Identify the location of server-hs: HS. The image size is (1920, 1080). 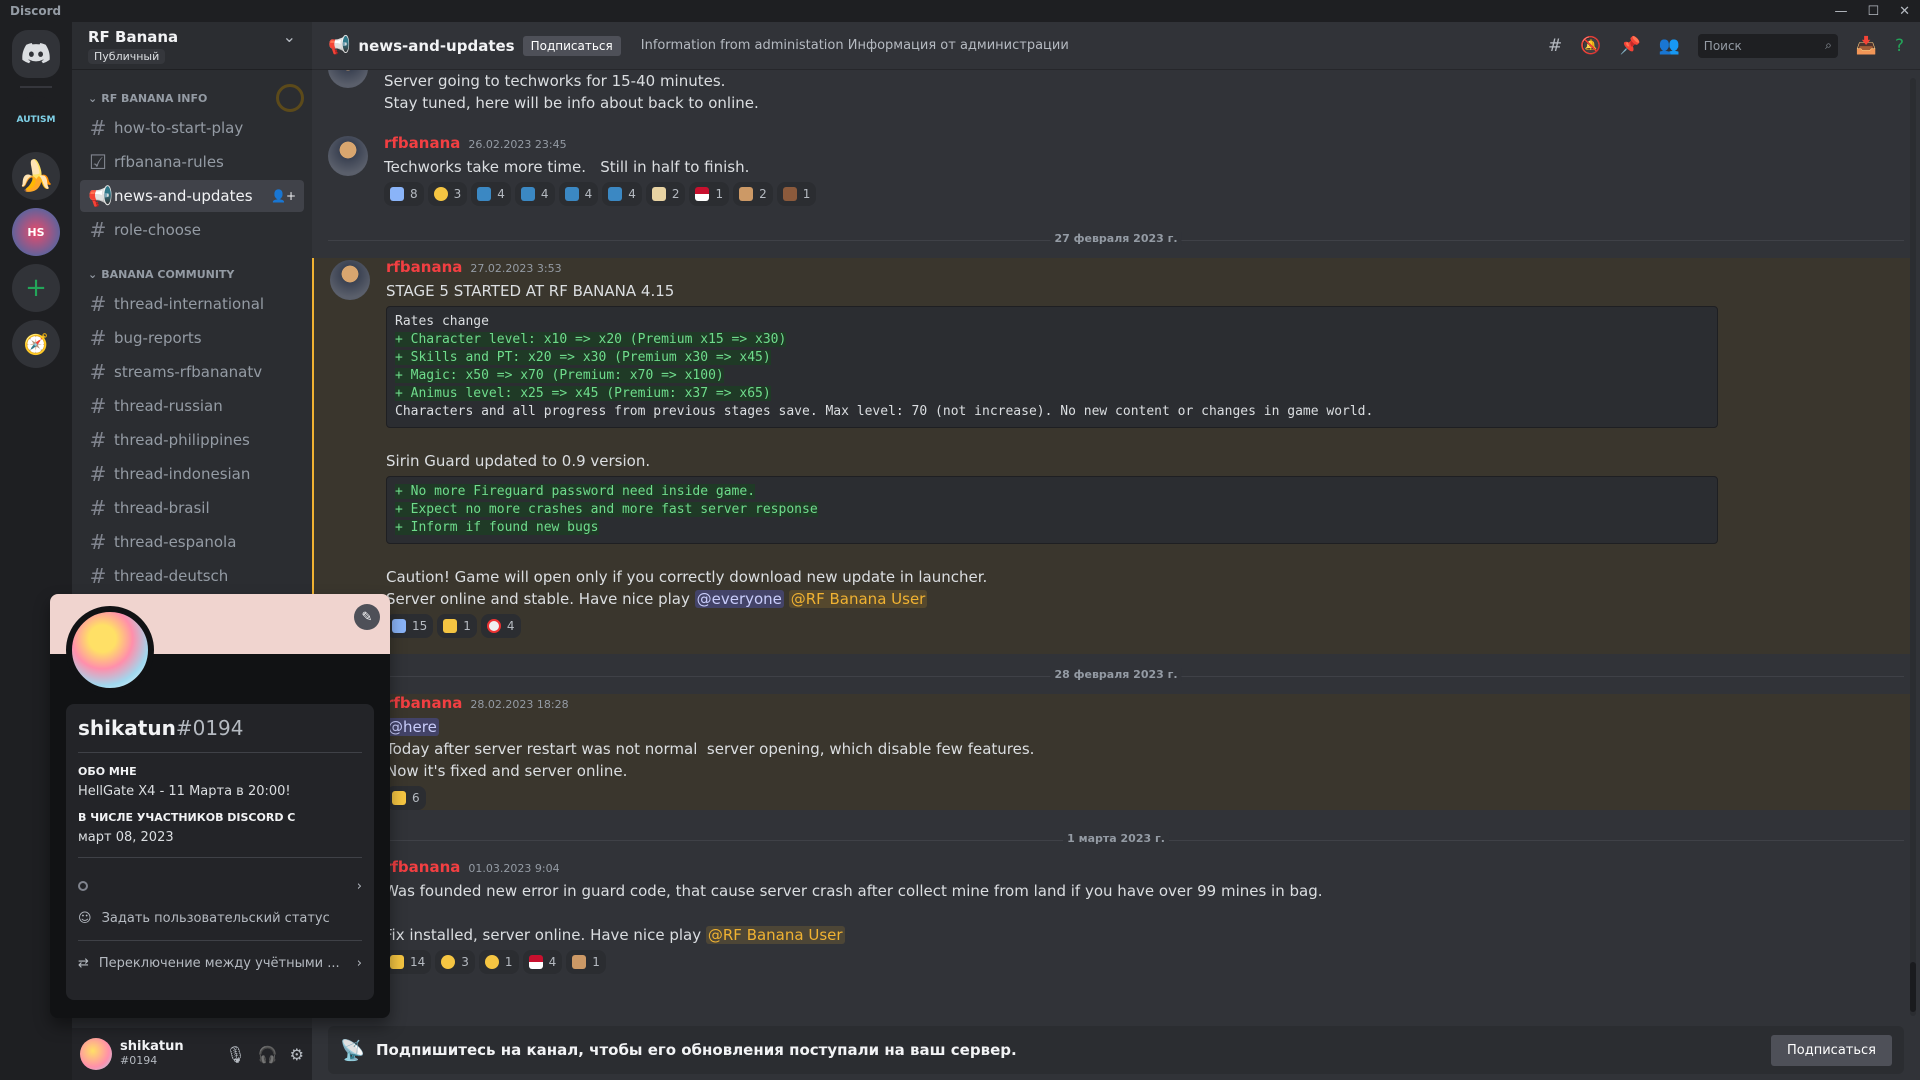
(36, 232).